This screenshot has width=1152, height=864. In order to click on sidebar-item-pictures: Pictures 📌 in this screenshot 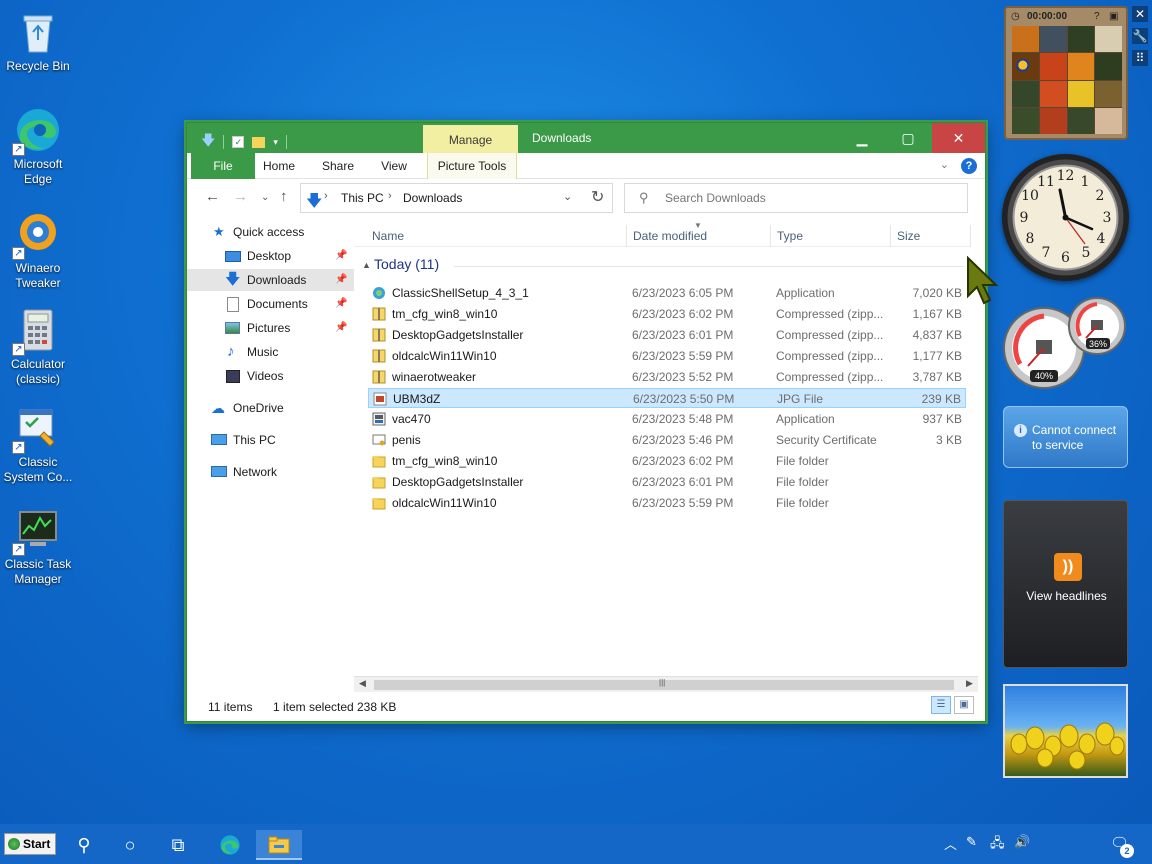, I will do `click(270, 328)`.